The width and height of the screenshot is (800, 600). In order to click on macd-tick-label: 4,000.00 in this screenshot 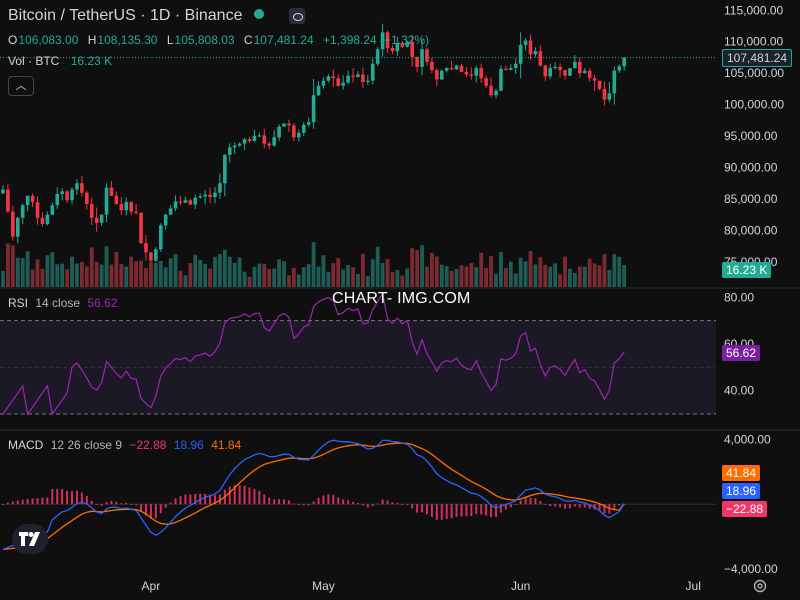, I will do `click(747, 440)`.